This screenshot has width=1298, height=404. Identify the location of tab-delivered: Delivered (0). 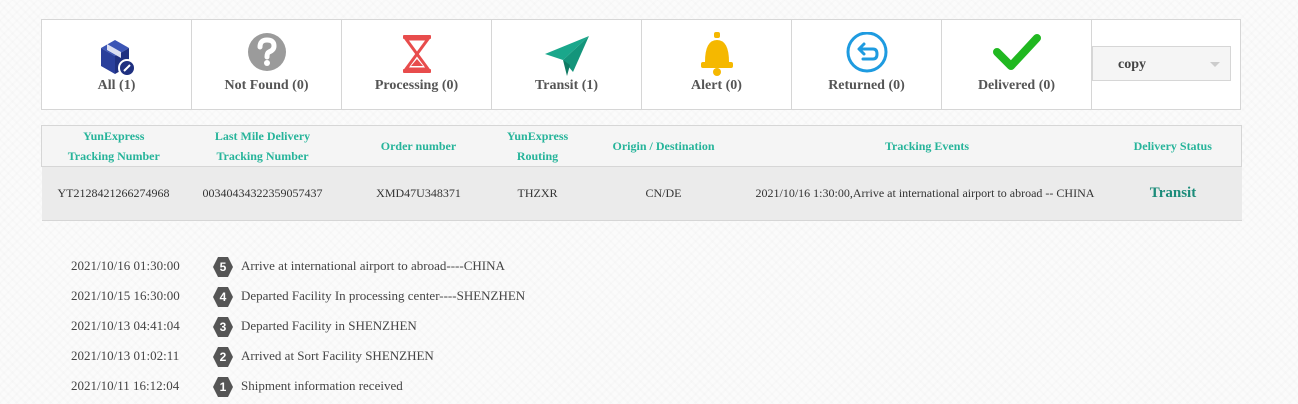
(1017, 64).